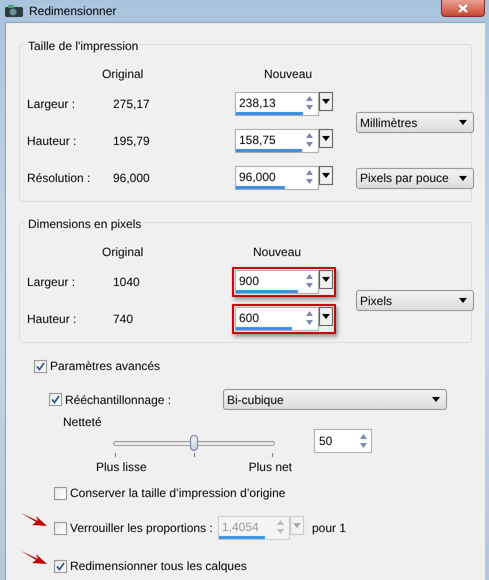  I want to click on checkbox-label: Conserver la taille d’impression d’origine, so click(178, 493).